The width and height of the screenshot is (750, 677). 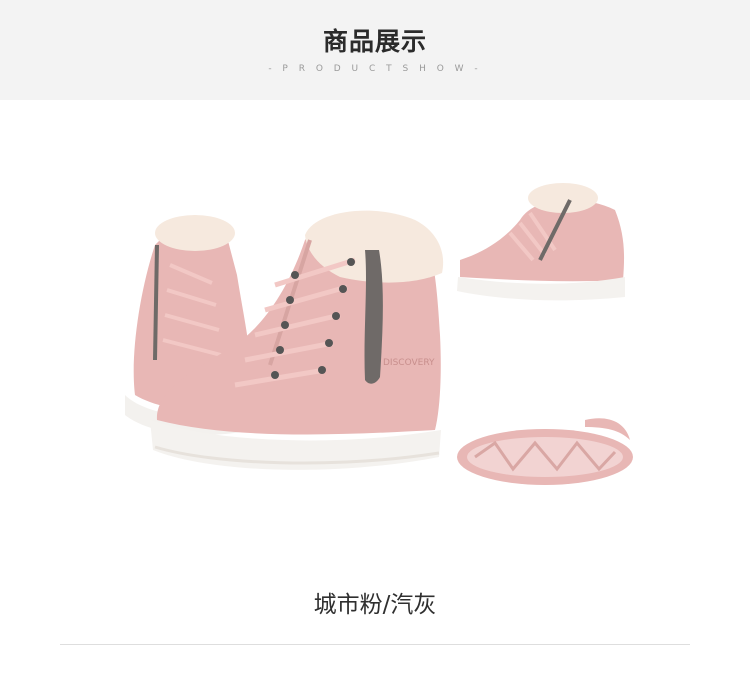 What do you see at coordinates (375, 644) in the screenshot?
I see `divider` at bounding box center [375, 644].